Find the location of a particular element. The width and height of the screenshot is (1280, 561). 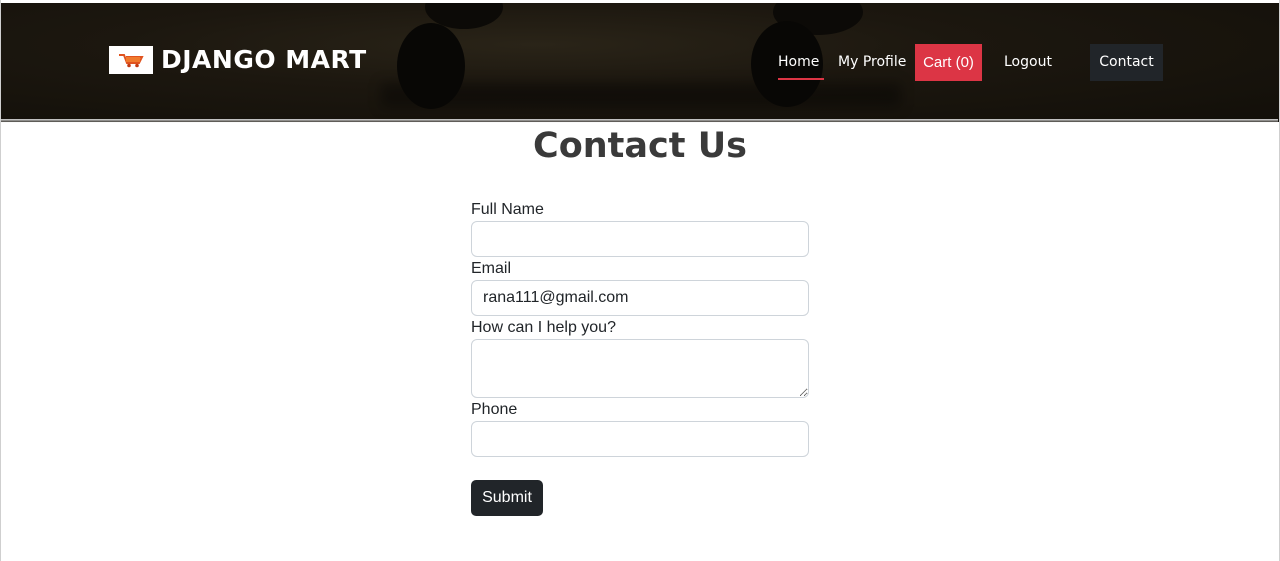

message-label: How can I help you? is located at coordinates (543, 327).